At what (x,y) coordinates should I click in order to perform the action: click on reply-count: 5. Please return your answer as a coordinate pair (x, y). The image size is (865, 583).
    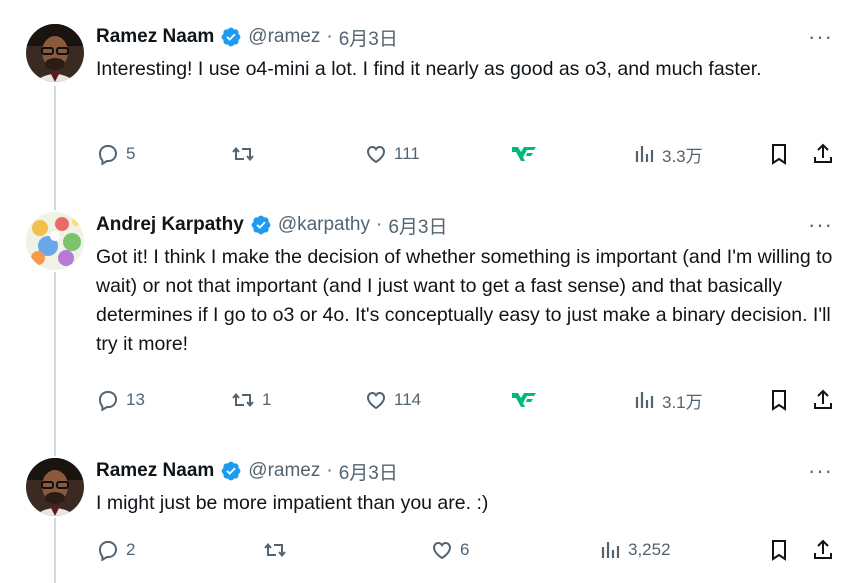
    Looking at the image, I should click on (131, 153).